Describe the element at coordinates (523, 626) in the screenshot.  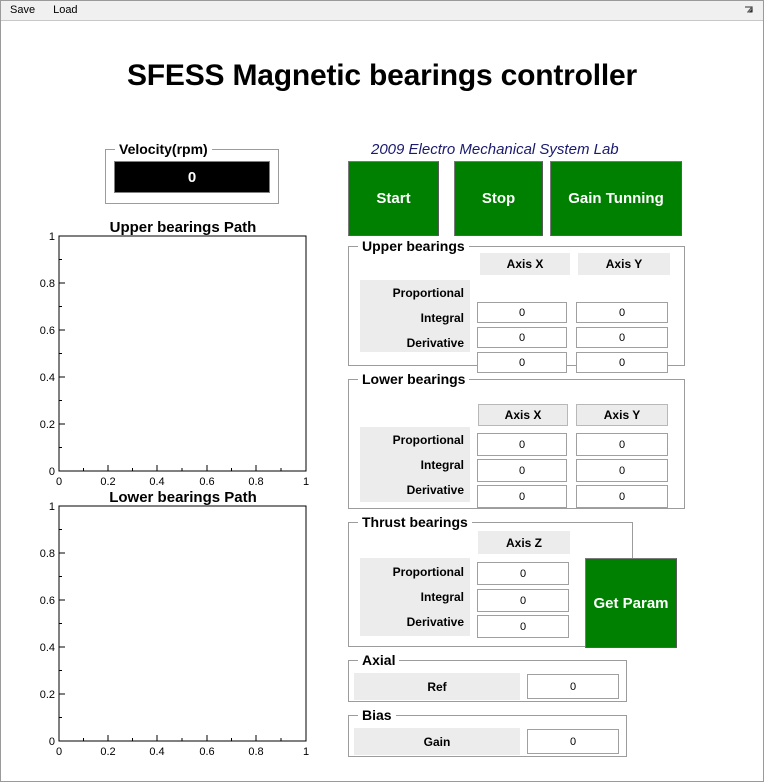
I see `thrust-derivative-z-field: 0` at that location.